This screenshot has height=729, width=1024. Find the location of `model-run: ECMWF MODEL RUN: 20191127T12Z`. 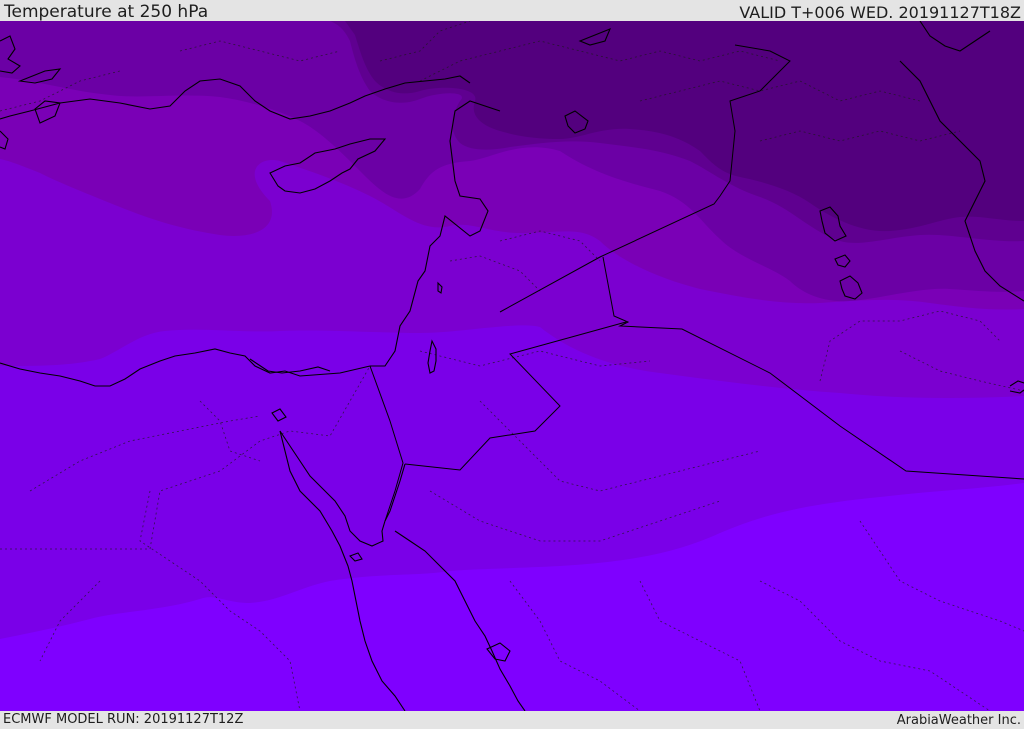

model-run: ECMWF MODEL RUN: 20191127T12Z is located at coordinates (123, 719).